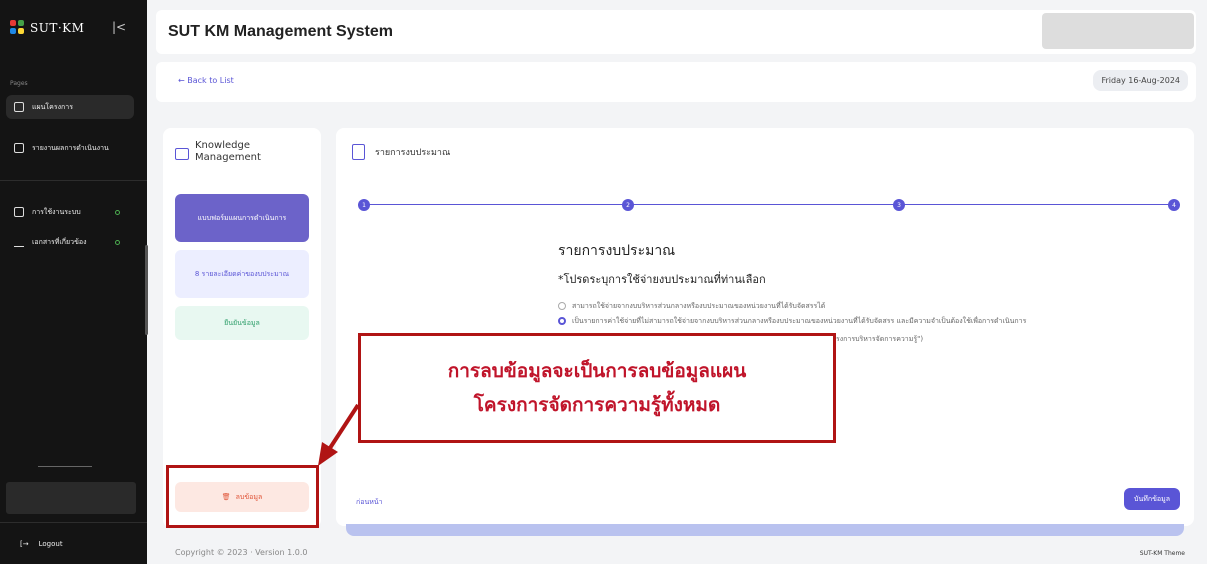 This screenshot has width=1207, height=564. I want to click on top-header: SUT KM Management System, so click(676, 32).